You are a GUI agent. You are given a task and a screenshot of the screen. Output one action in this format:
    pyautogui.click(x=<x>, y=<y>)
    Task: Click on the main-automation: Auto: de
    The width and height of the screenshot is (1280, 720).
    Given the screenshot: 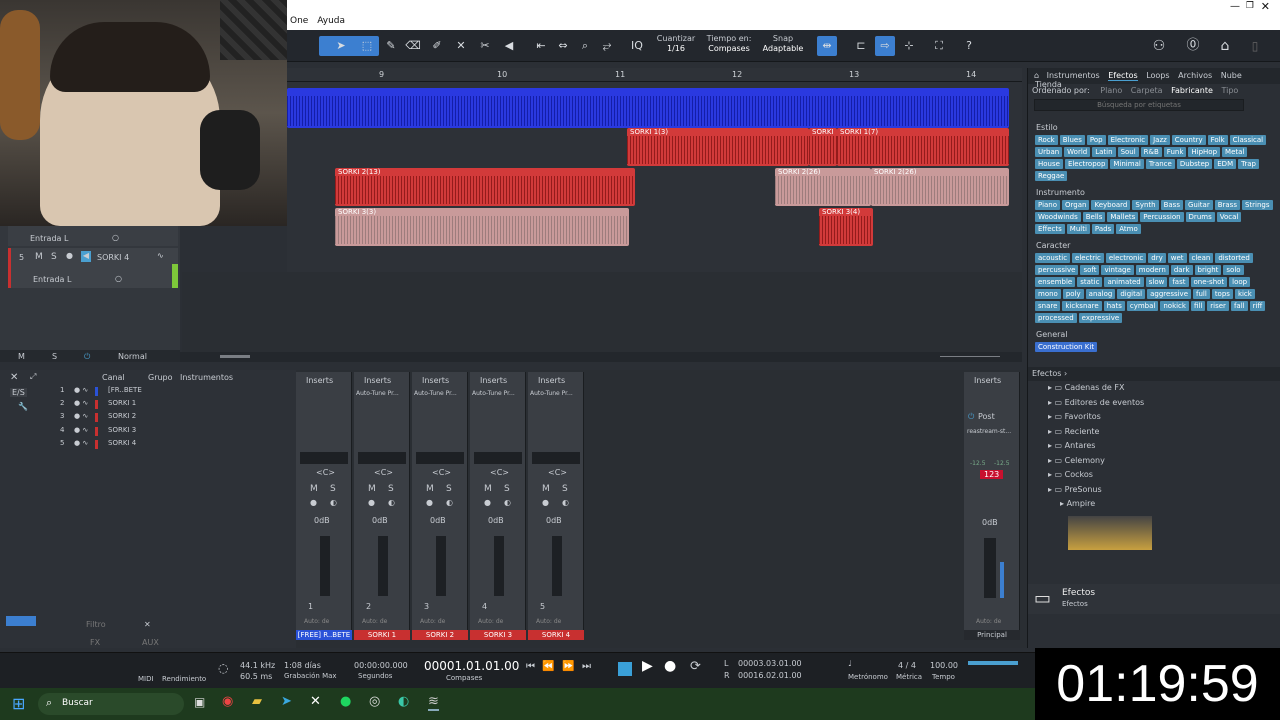 What is the action you would take?
    pyautogui.click(x=988, y=621)
    